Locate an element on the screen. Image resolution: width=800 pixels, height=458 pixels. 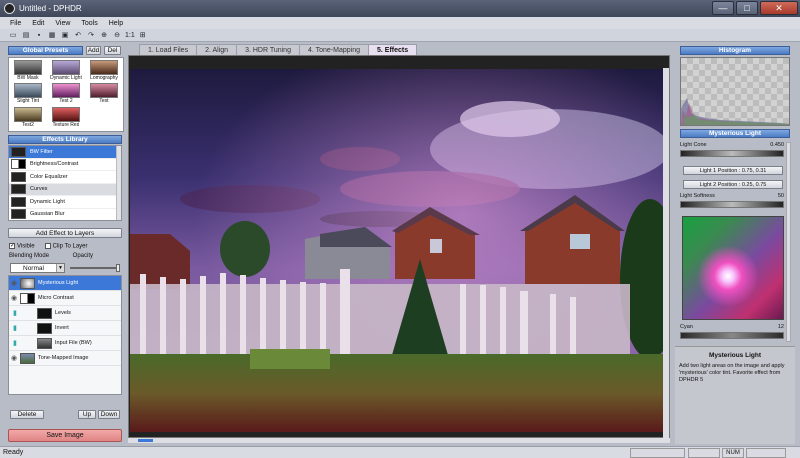
softness-row: Light Softness 50 is located at coordinates (732, 196).